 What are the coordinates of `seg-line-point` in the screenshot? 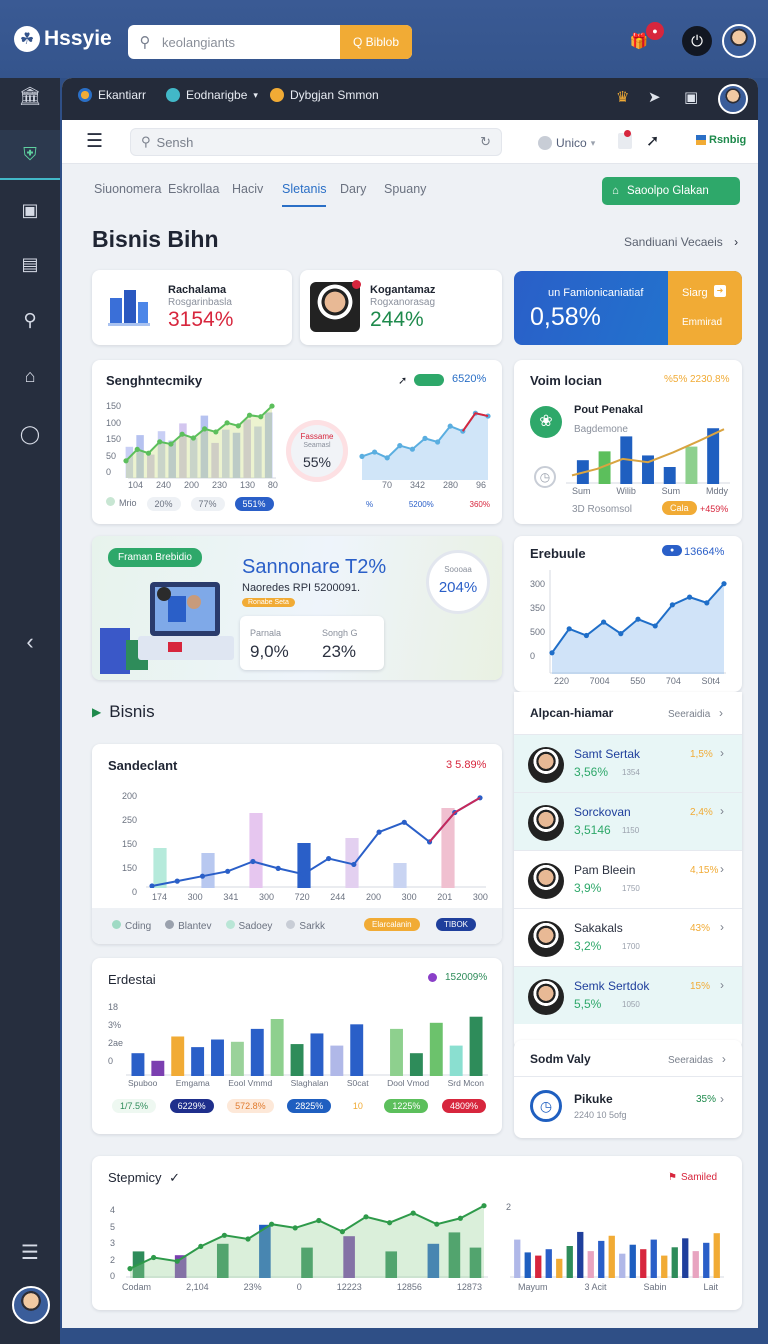 It's located at (160, 442).